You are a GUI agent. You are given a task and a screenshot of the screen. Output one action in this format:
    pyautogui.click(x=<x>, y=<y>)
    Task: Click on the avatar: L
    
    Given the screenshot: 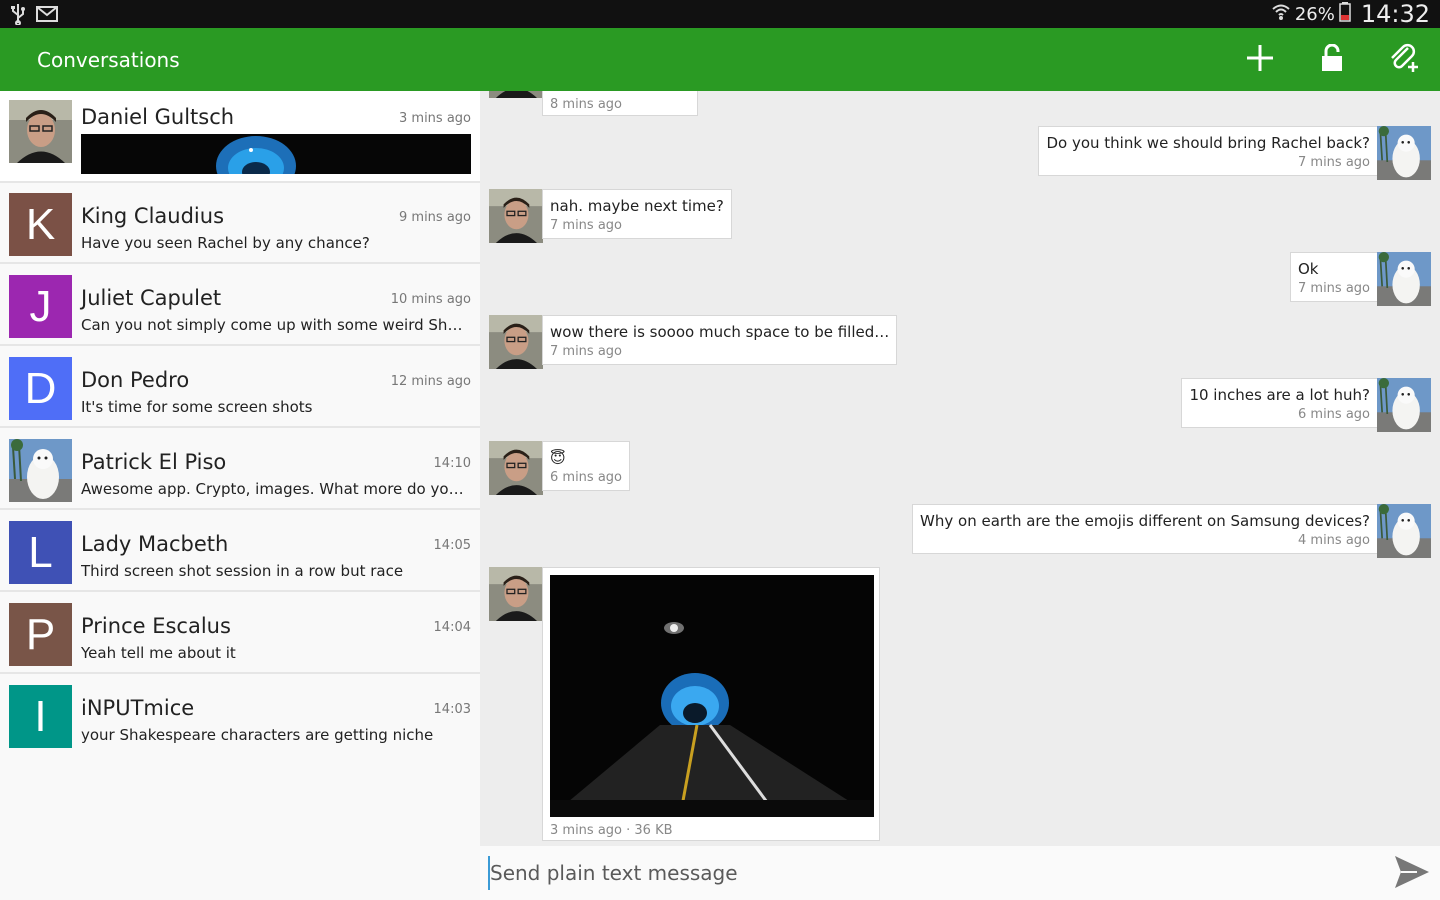 What is the action you would take?
    pyautogui.click(x=40, y=552)
    